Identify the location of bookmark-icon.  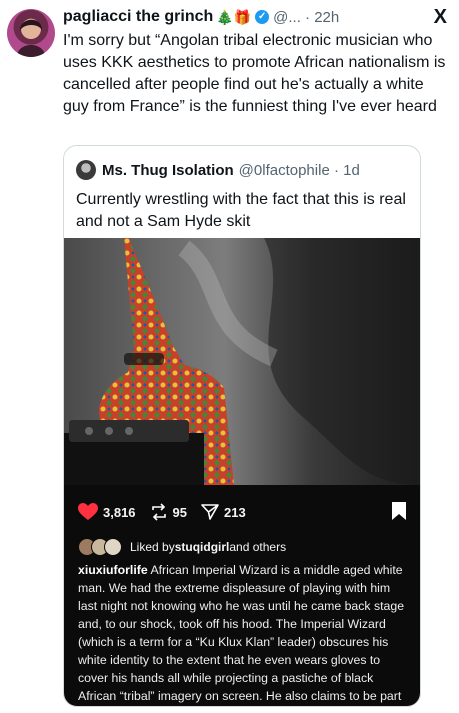
(399, 510).